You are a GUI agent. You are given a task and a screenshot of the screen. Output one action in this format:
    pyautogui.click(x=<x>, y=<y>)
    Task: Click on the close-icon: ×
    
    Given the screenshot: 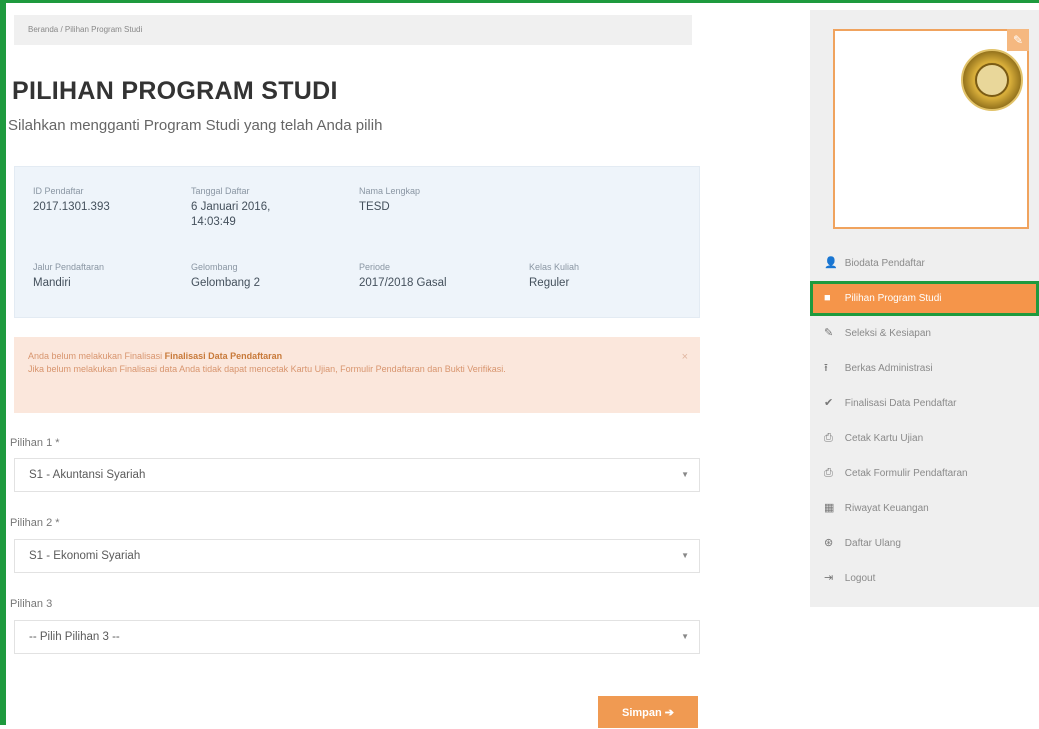 What is the action you would take?
    pyautogui.click(x=685, y=357)
    